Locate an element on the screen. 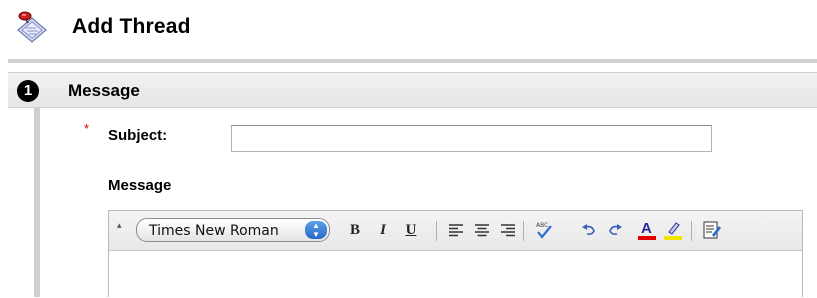 This screenshot has width=817, height=298. editor-toolbar: ▴ Times New Roman ▲ ▼ B I U ABC A is located at coordinates (455, 231).